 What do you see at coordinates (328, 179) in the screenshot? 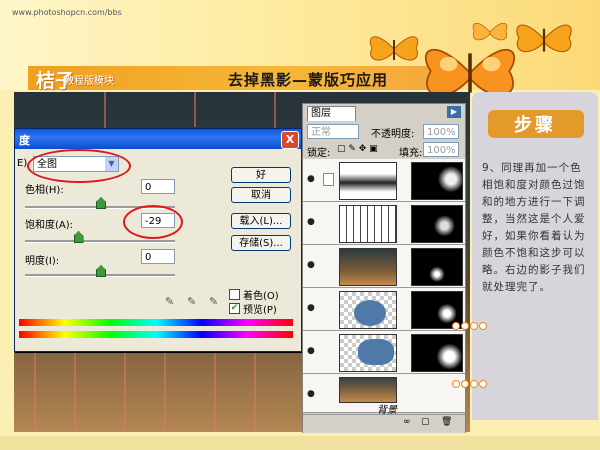
I see `link-icon` at bounding box center [328, 179].